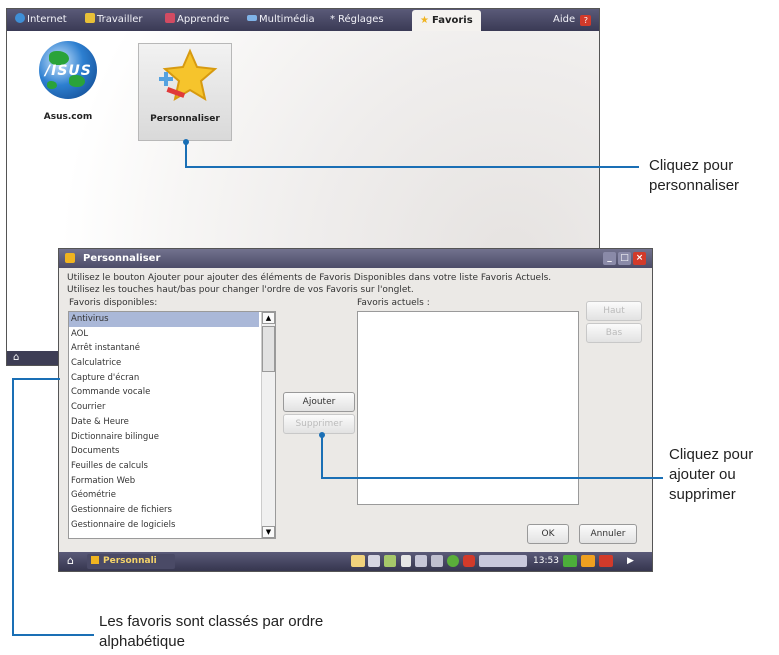  I want to click on tab-label: Favoris, so click(452, 20).